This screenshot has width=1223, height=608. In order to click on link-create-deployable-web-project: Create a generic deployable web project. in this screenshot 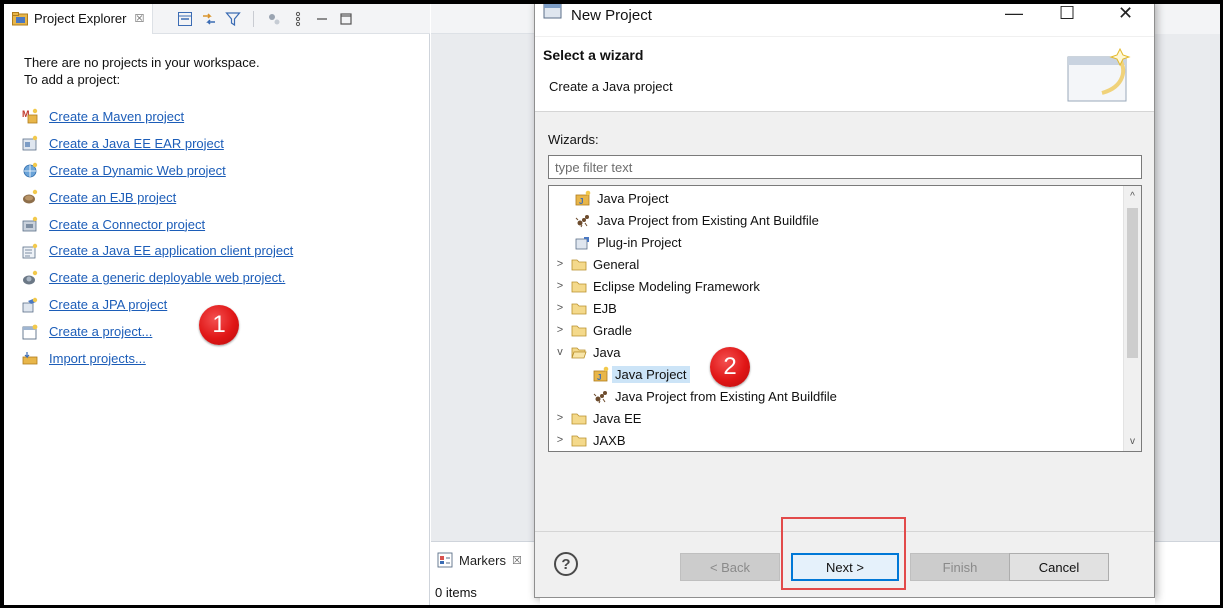, I will do `click(157, 277)`.